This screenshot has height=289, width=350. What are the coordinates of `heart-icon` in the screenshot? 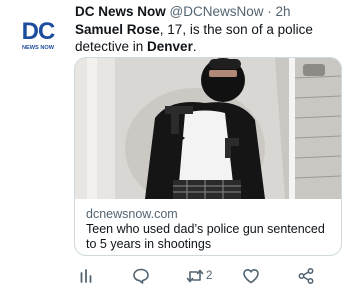 It's located at (251, 276).